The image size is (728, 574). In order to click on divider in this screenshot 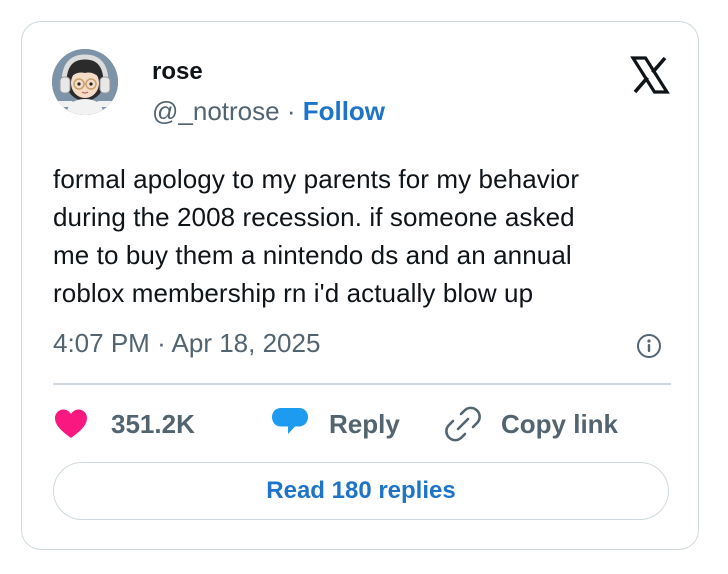, I will do `click(362, 384)`.